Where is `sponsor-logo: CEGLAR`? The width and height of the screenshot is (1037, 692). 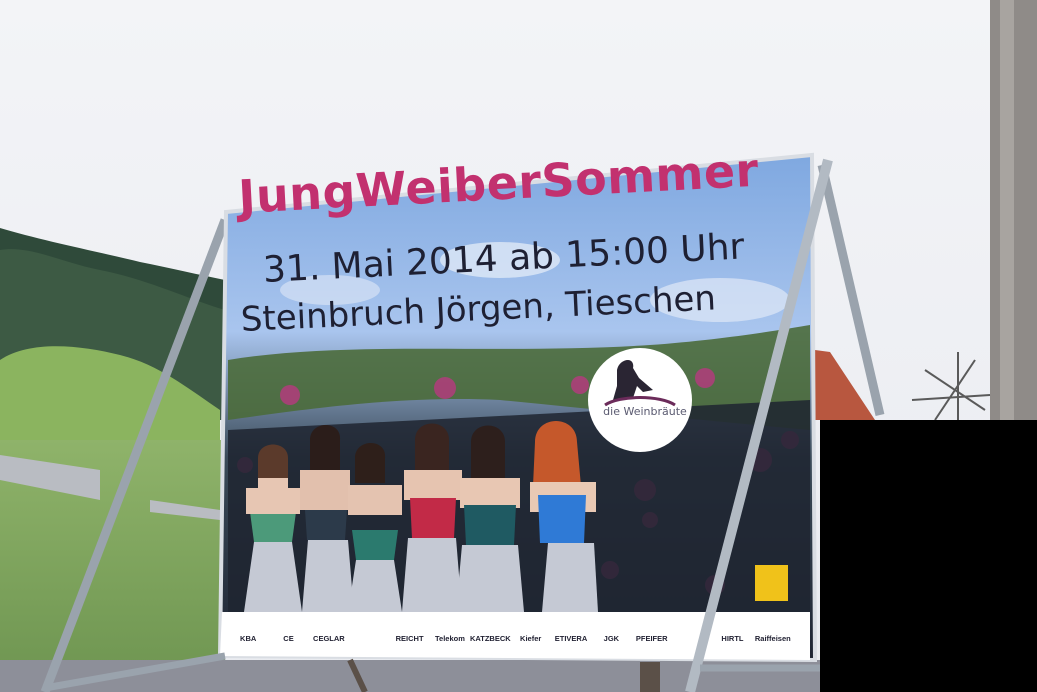
sponsor-logo: CEGLAR is located at coordinates (329, 638).